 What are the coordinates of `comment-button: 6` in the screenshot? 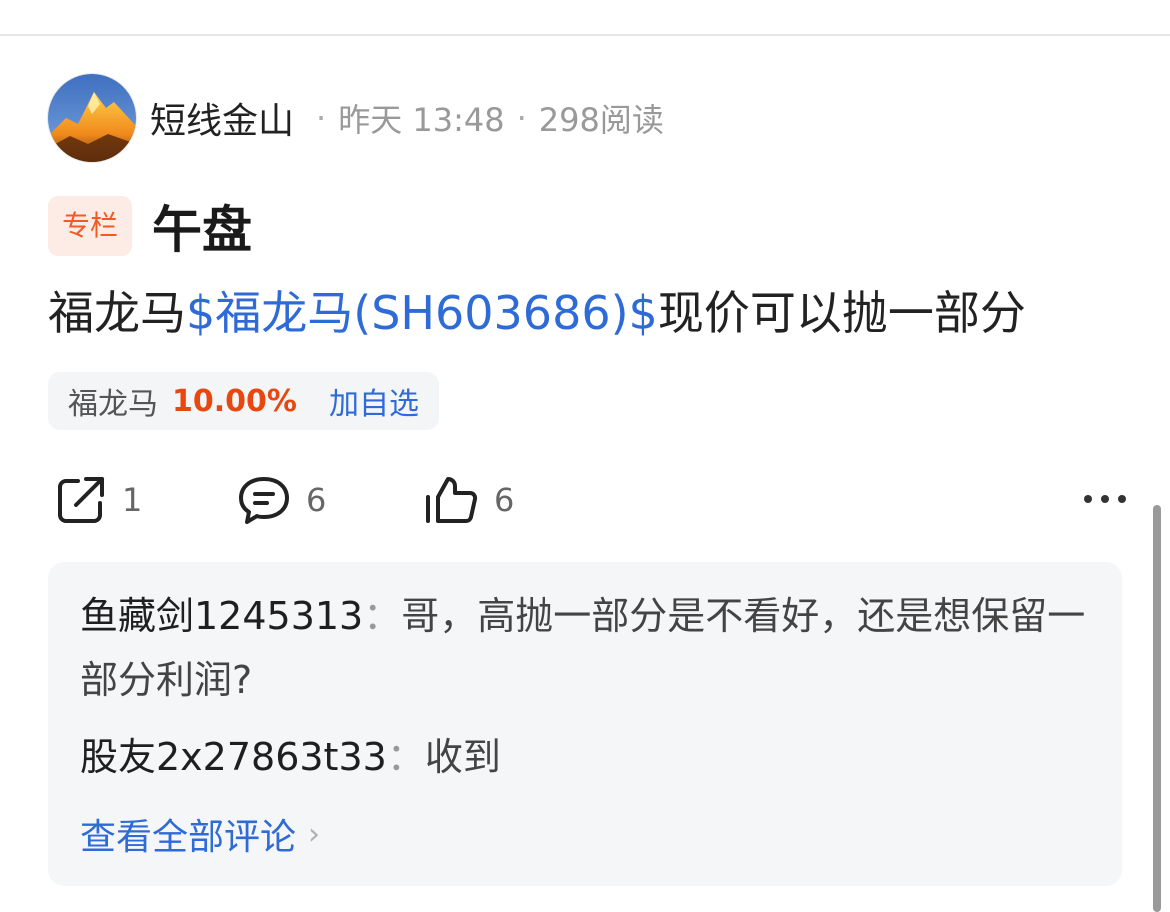 It's located at (281, 500).